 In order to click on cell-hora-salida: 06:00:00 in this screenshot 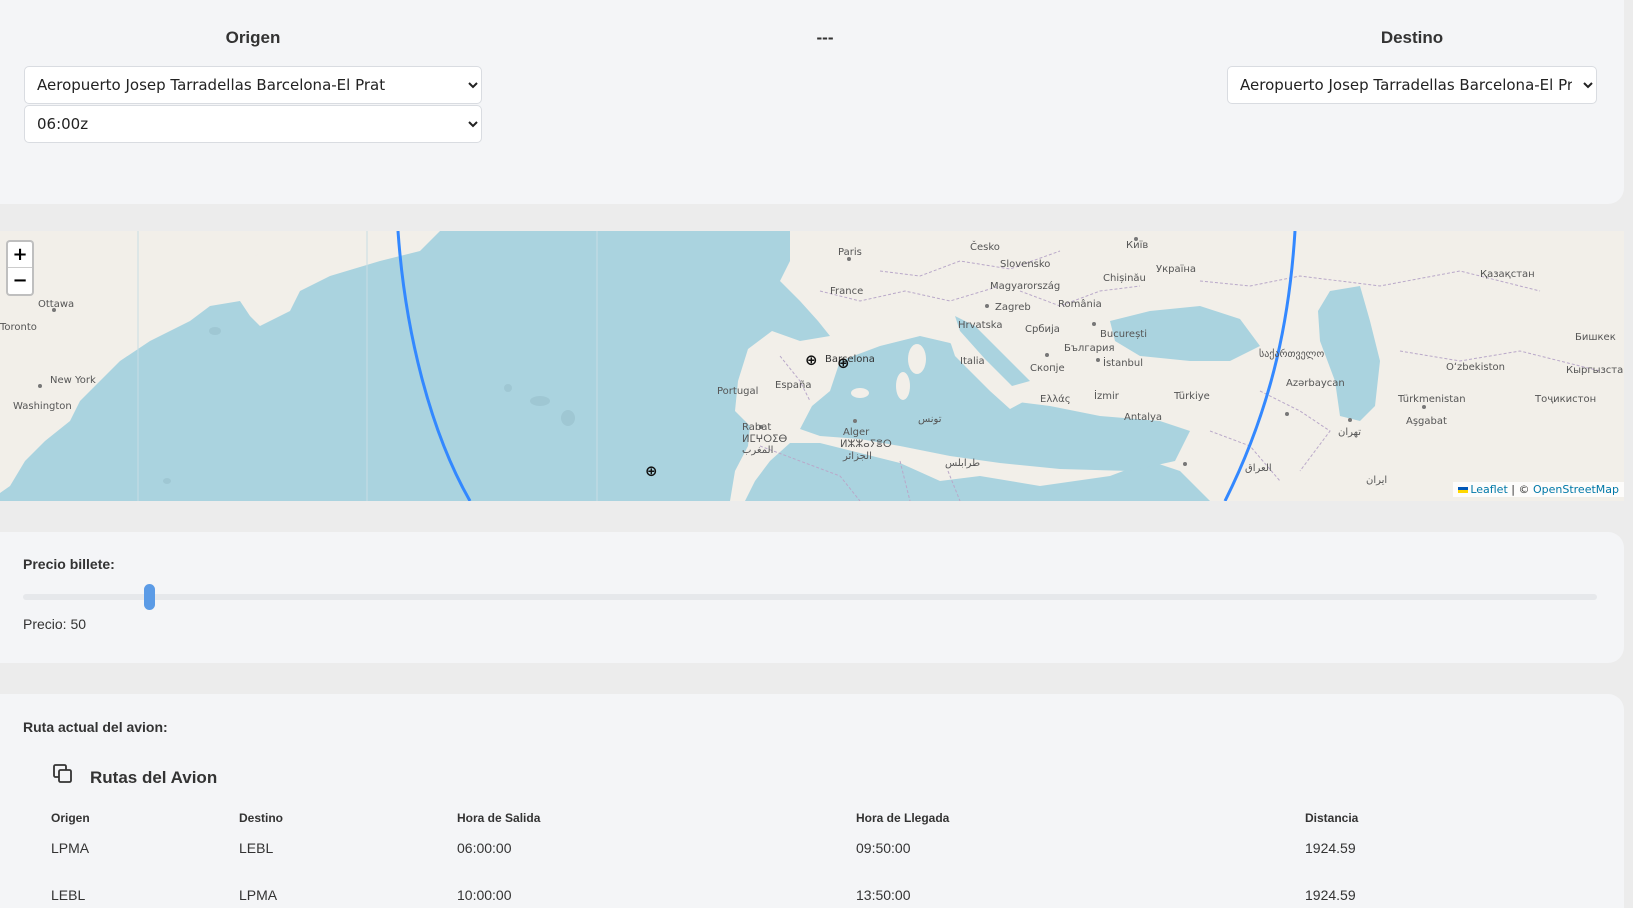, I will do `click(484, 848)`.